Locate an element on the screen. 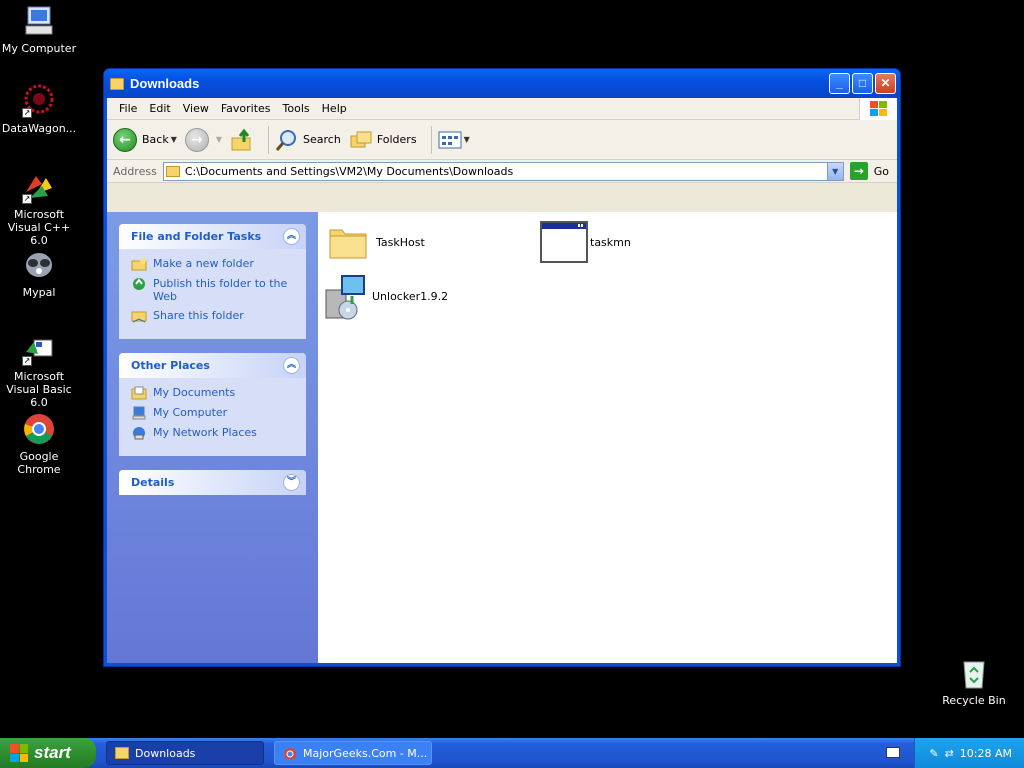  taskbar-button-downloads: Downloads is located at coordinates (185, 753).